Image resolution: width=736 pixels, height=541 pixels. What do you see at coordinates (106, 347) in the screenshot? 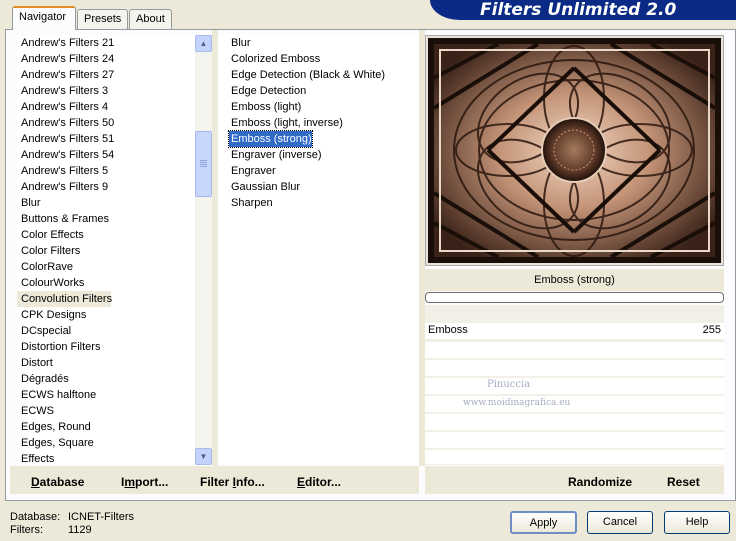
I see `category-item: Distortion Filters` at bounding box center [106, 347].